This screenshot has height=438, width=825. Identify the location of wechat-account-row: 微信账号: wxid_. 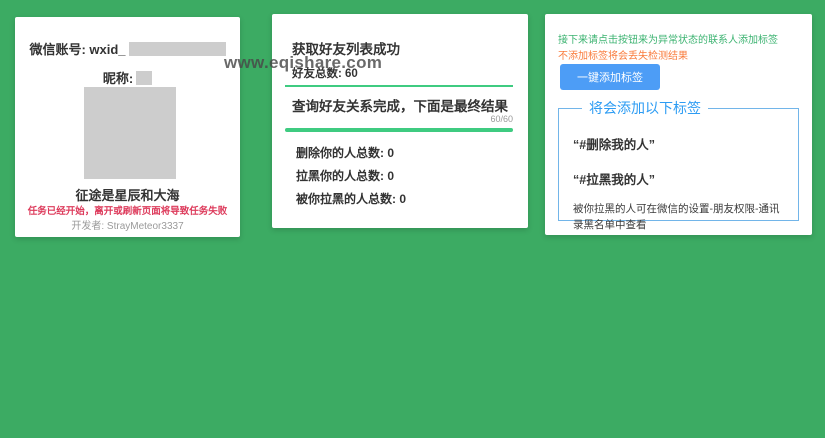
(127, 48).